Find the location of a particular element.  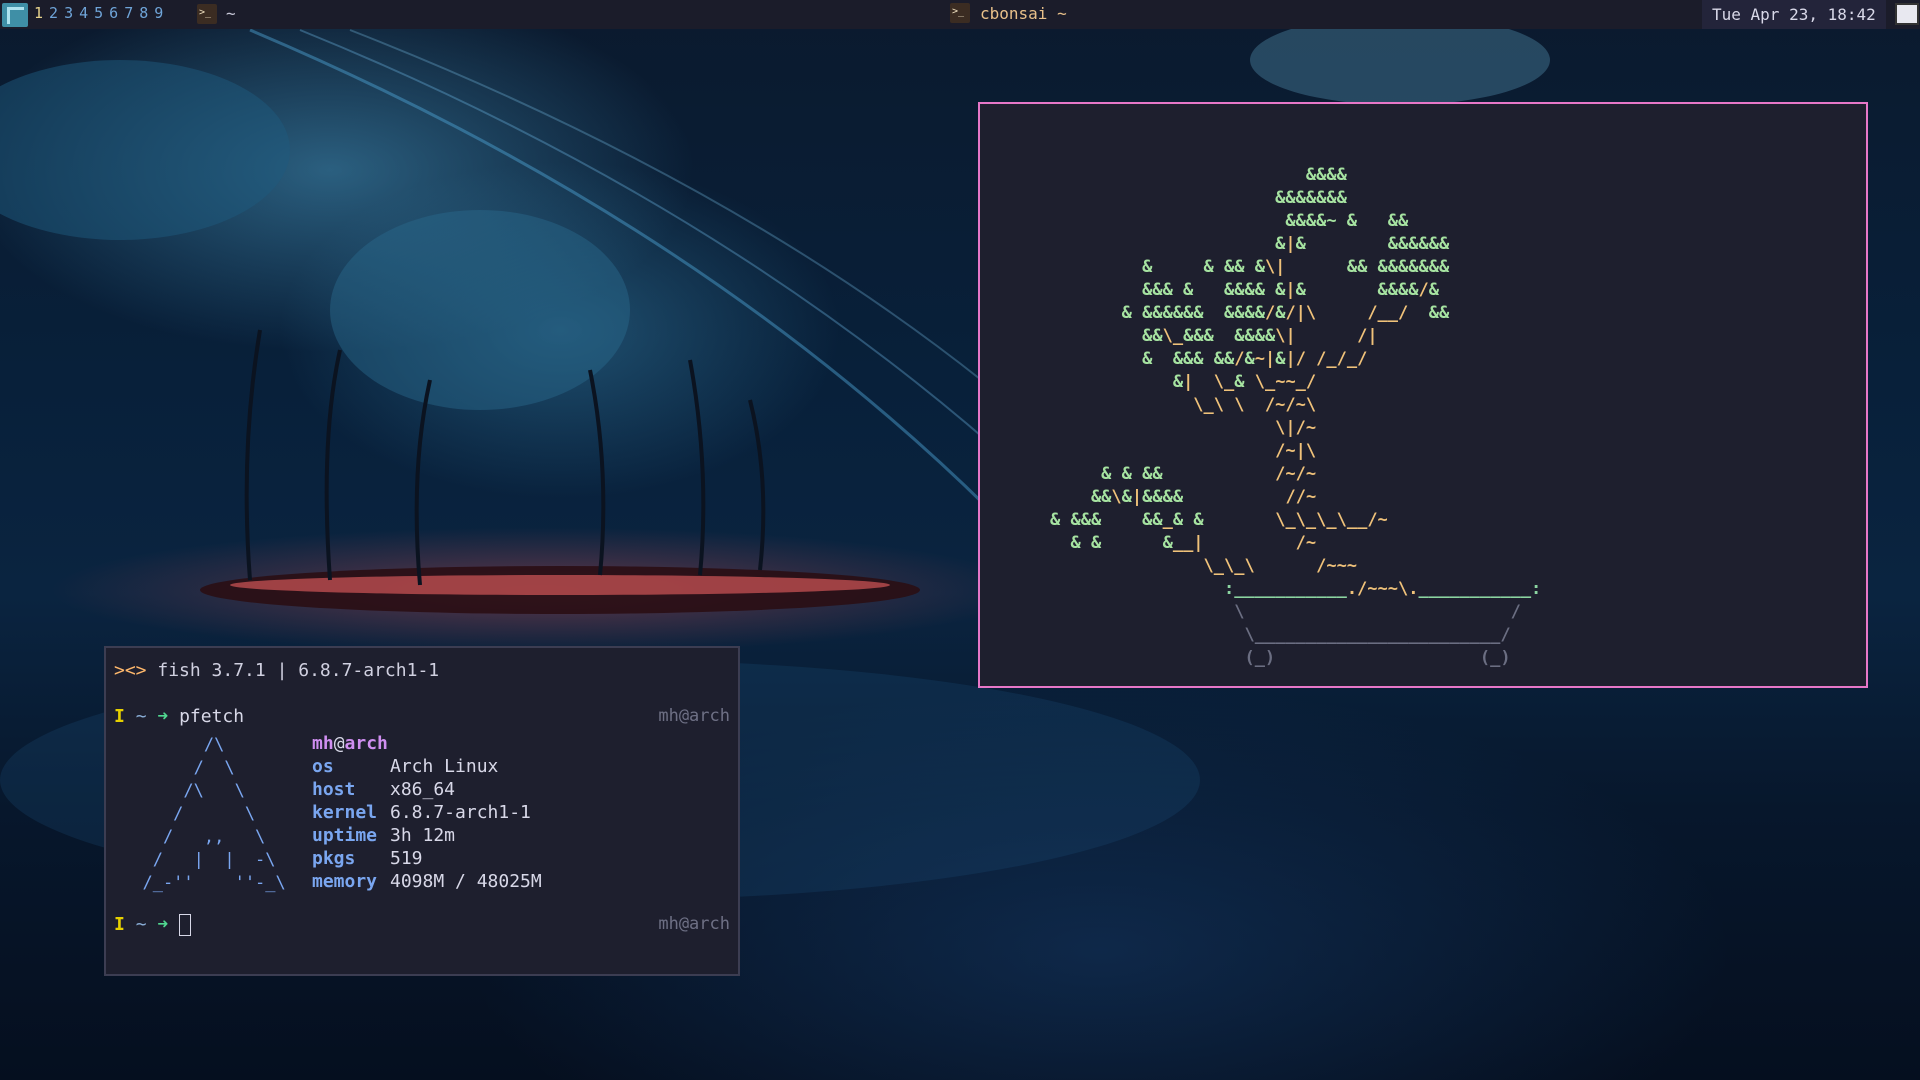

info-row-kernel: kernel 6.8.7-arch1-1 is located at coordinates (421, 812).